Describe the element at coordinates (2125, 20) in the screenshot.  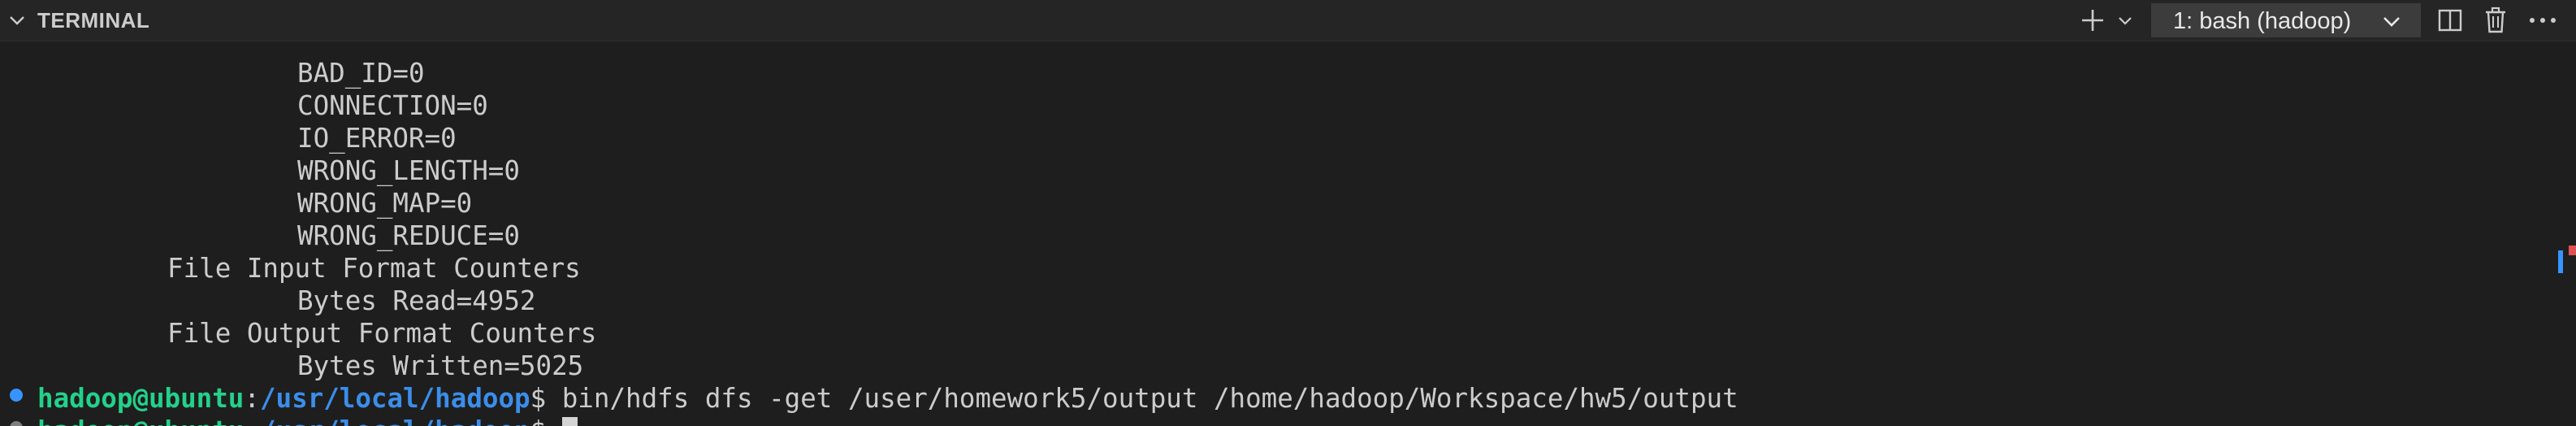
I see `new-terminal-dropdown-chevron-icon` at that location.